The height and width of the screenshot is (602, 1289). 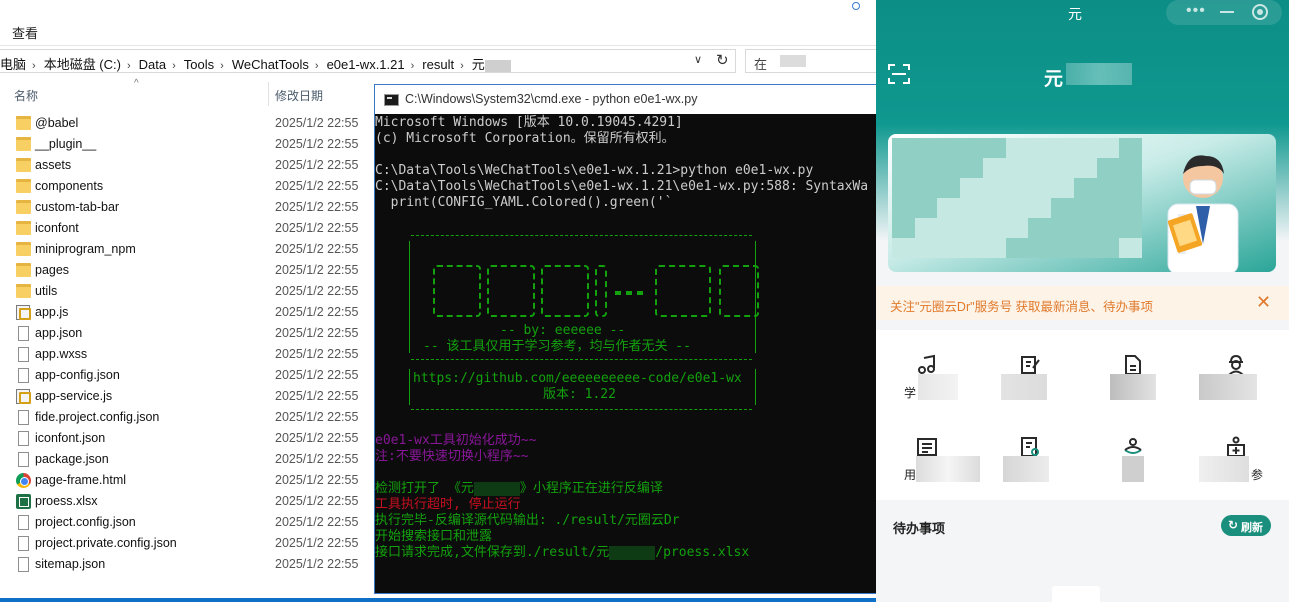 I want to click on file-row: assets 2025/1/2 22:55, so click(x=188, y=165).